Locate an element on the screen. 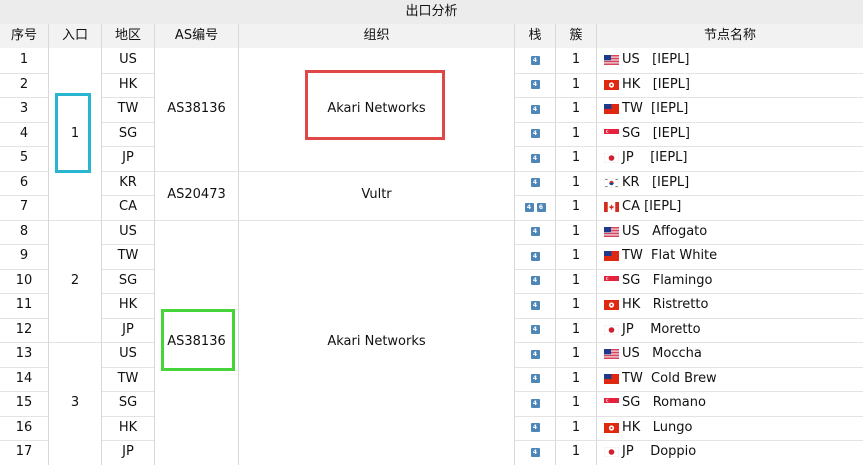  node-name: JP Moretto is located at coordinates (661, 330).